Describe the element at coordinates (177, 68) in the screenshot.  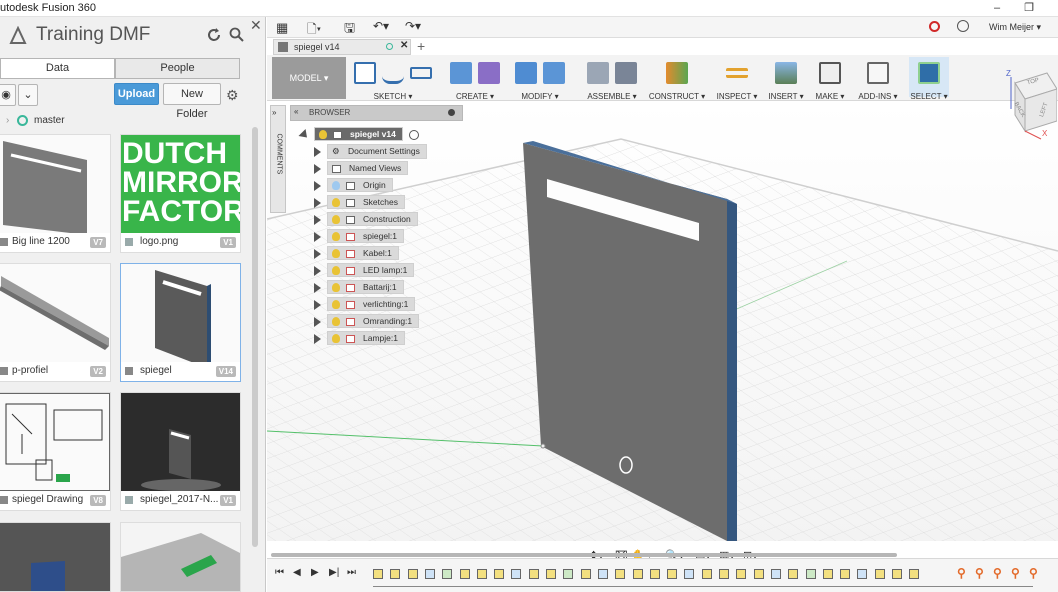
I see `tab-people: People` at that location.